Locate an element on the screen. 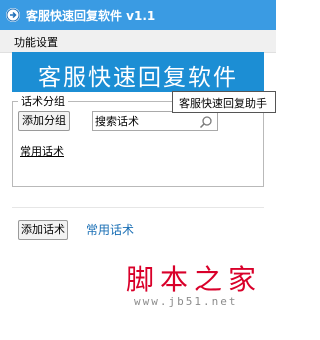  current-group-label: 常用话术 is located at coordinates (110, 229).